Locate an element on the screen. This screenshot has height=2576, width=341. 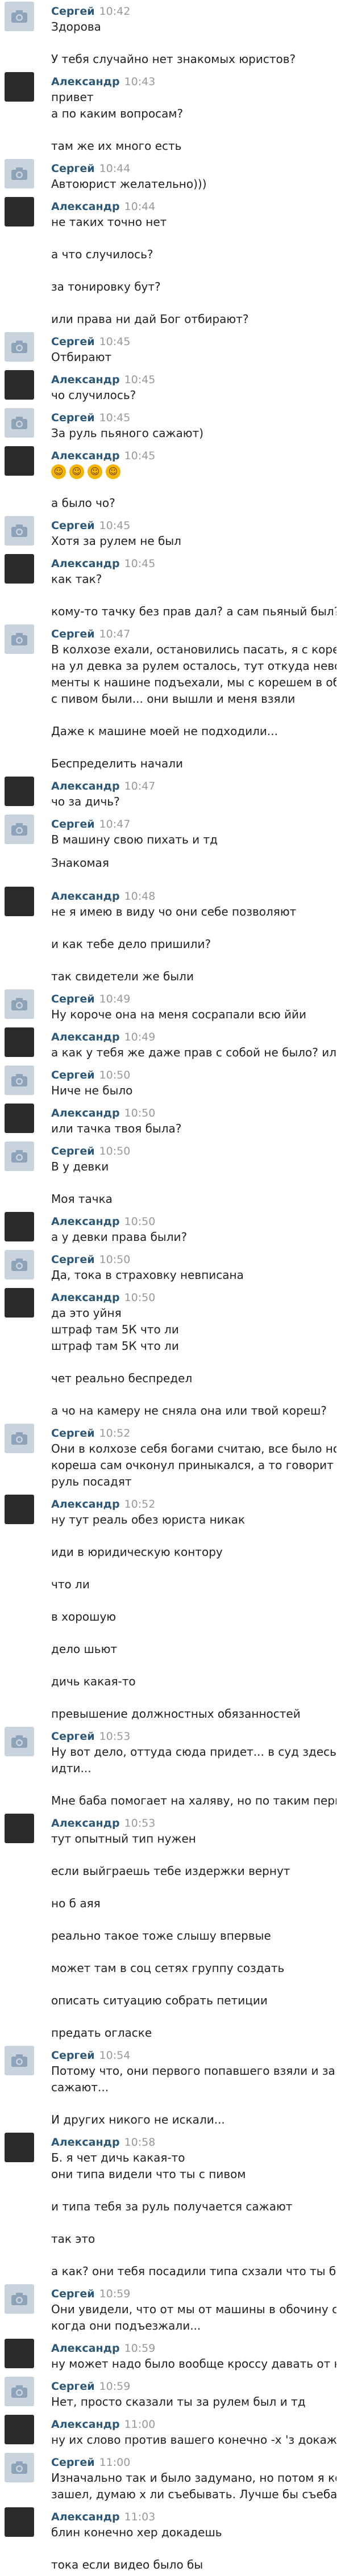
message-timestamp: 10:45 is located at coordinates (140, 380).